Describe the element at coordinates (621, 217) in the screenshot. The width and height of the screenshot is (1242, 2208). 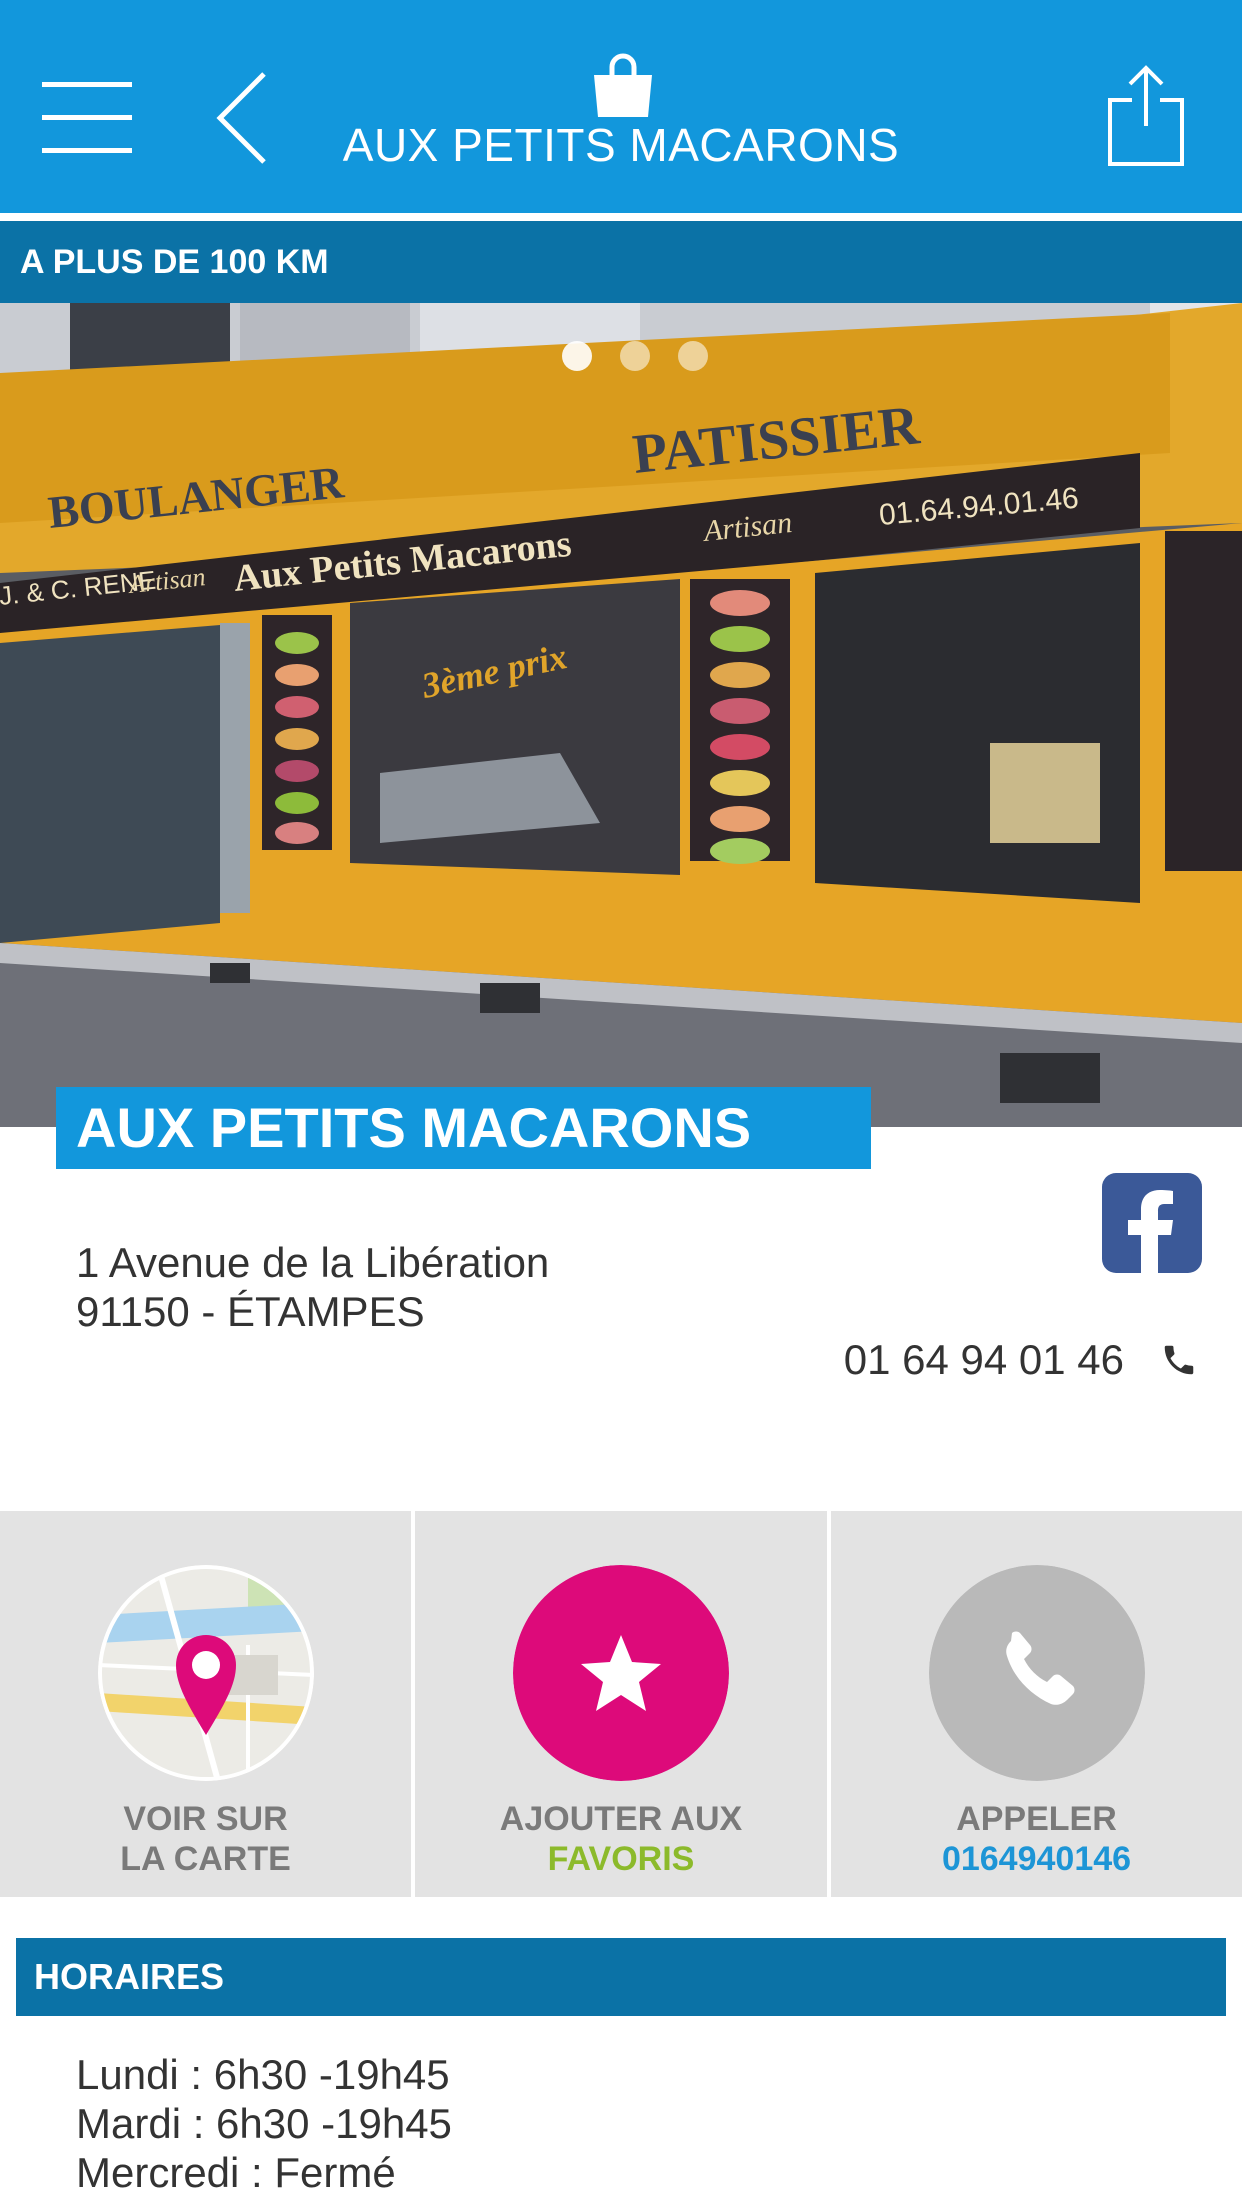
I see `header-divider` at that location.